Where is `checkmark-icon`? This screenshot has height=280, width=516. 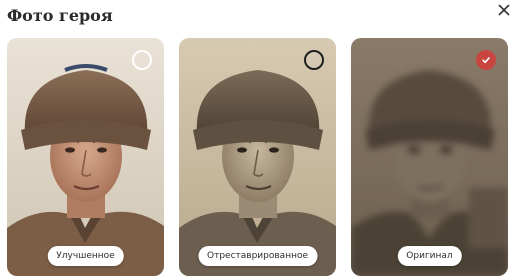
checkmark-icon is located at coordinates (486, 60).